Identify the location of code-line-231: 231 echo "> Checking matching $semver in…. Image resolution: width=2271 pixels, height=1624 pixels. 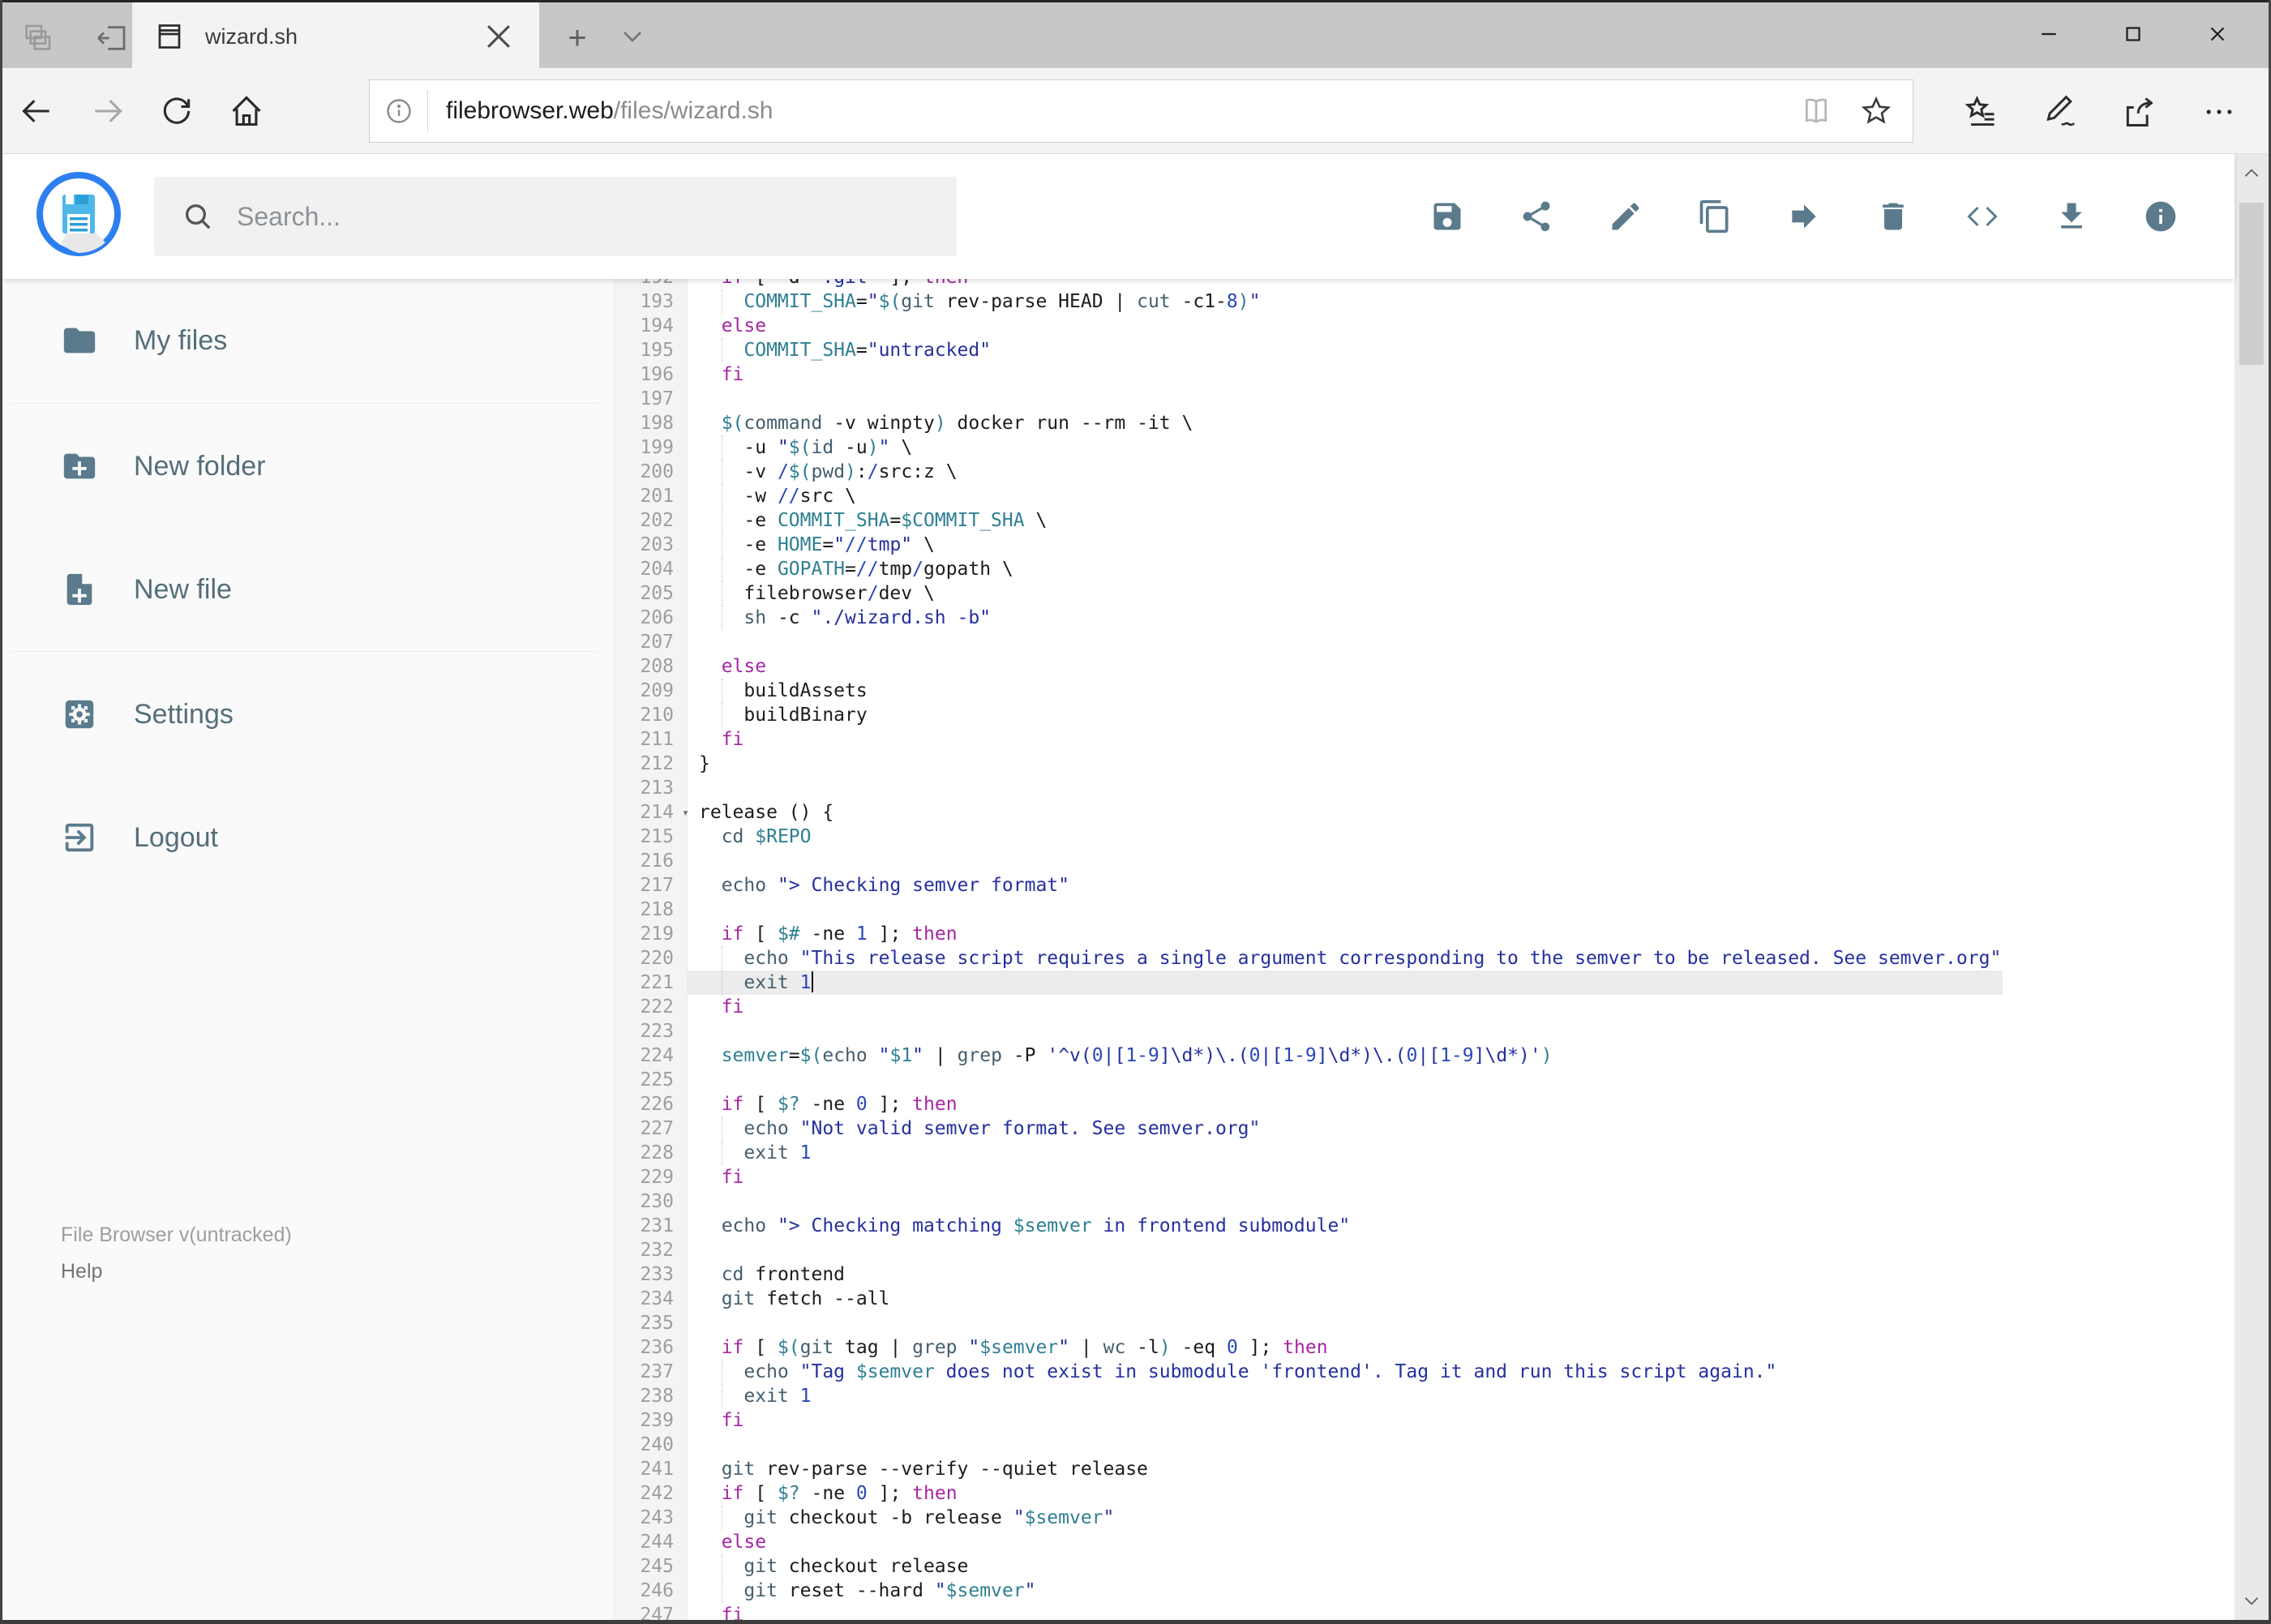
(1424, 1226).